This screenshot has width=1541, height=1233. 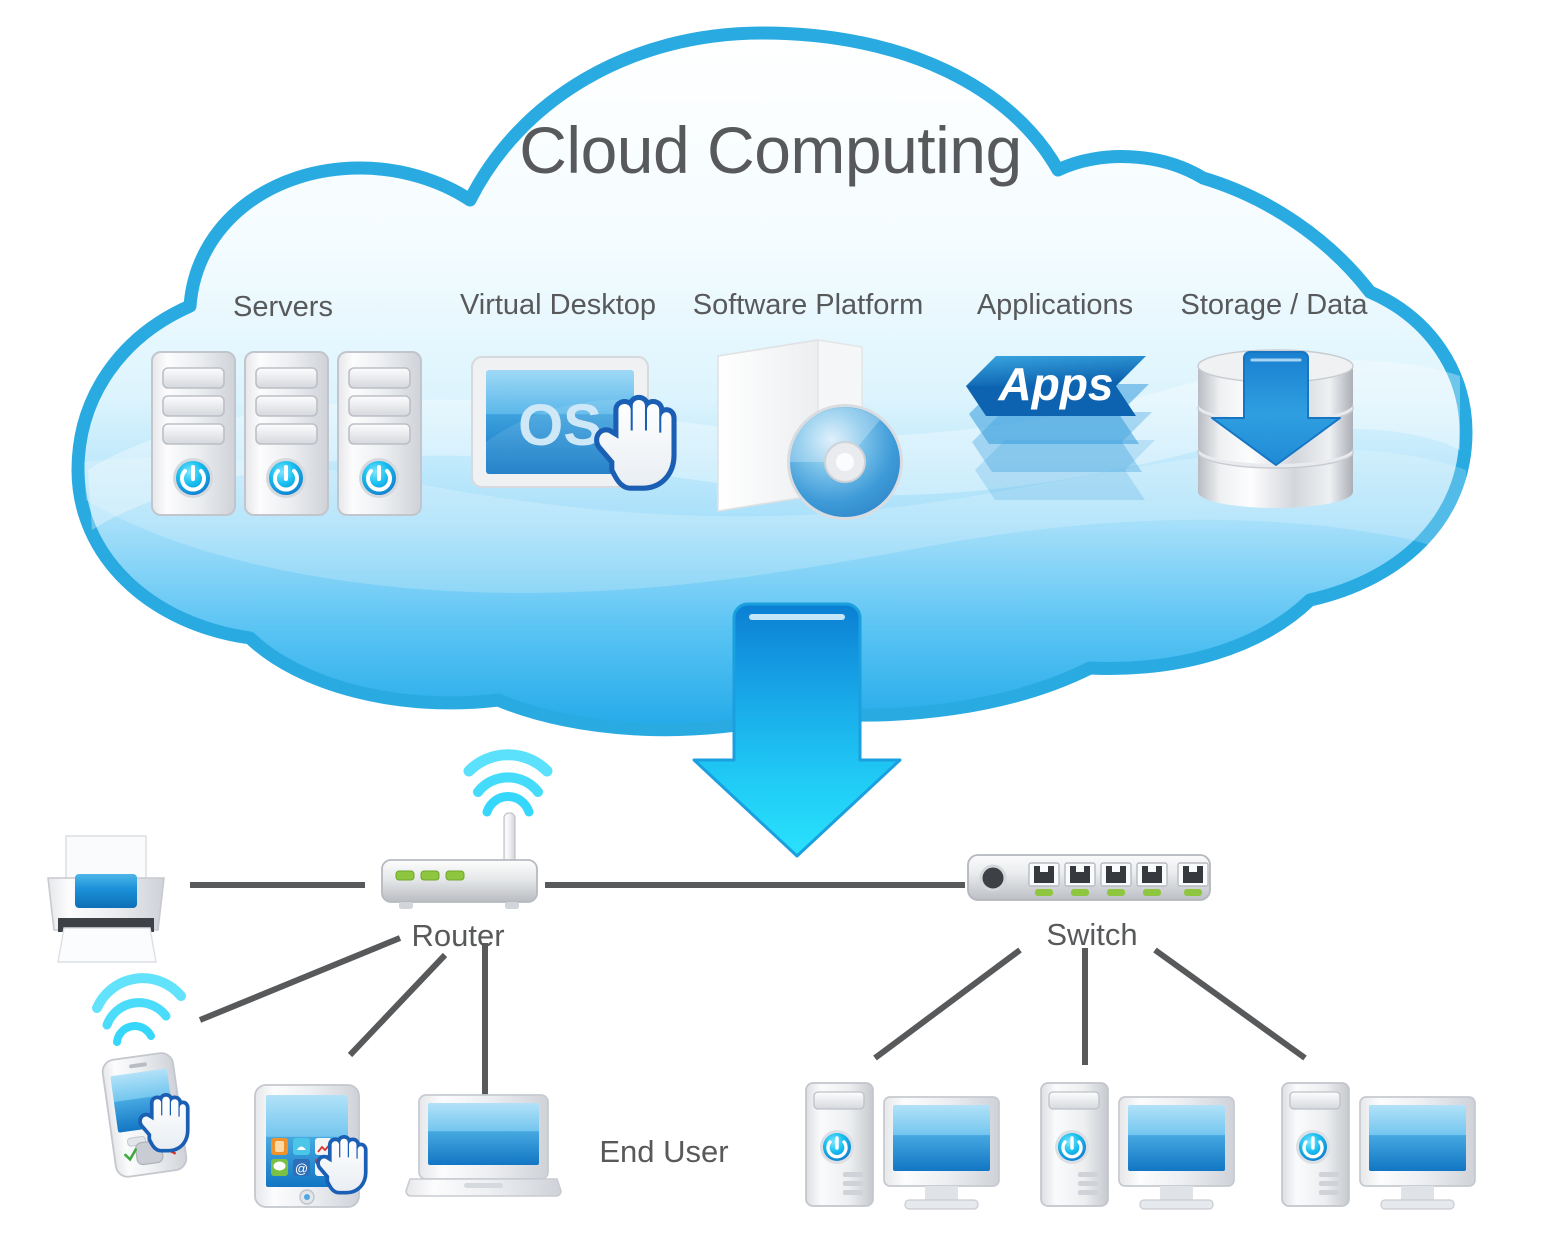 I want to click on mobile-phone-icon, so click(x=141, y=1075).